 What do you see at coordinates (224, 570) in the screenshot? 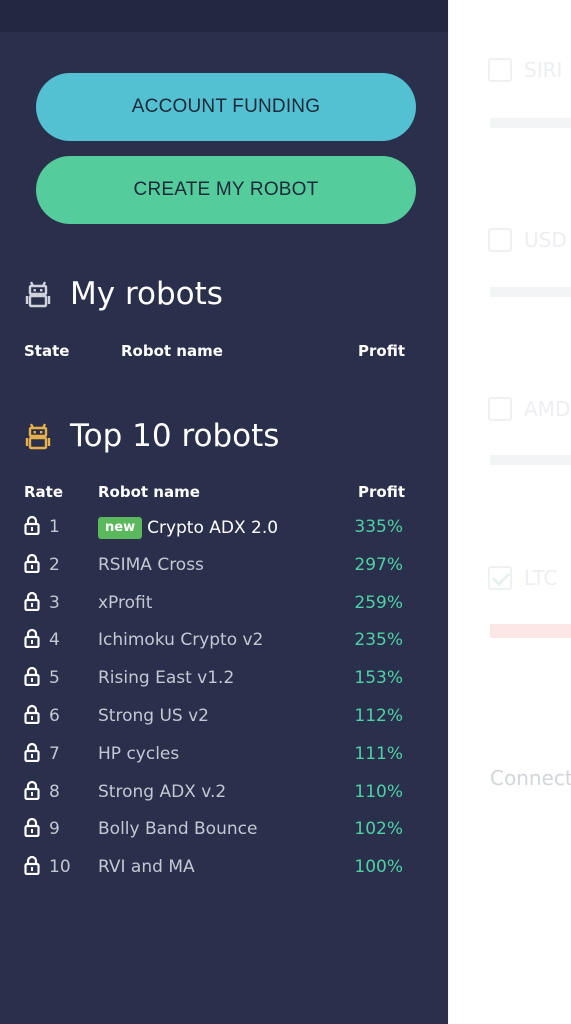
I see `table-row: 2 RSIMA Cross 297%` at bounding box center [224, 570].